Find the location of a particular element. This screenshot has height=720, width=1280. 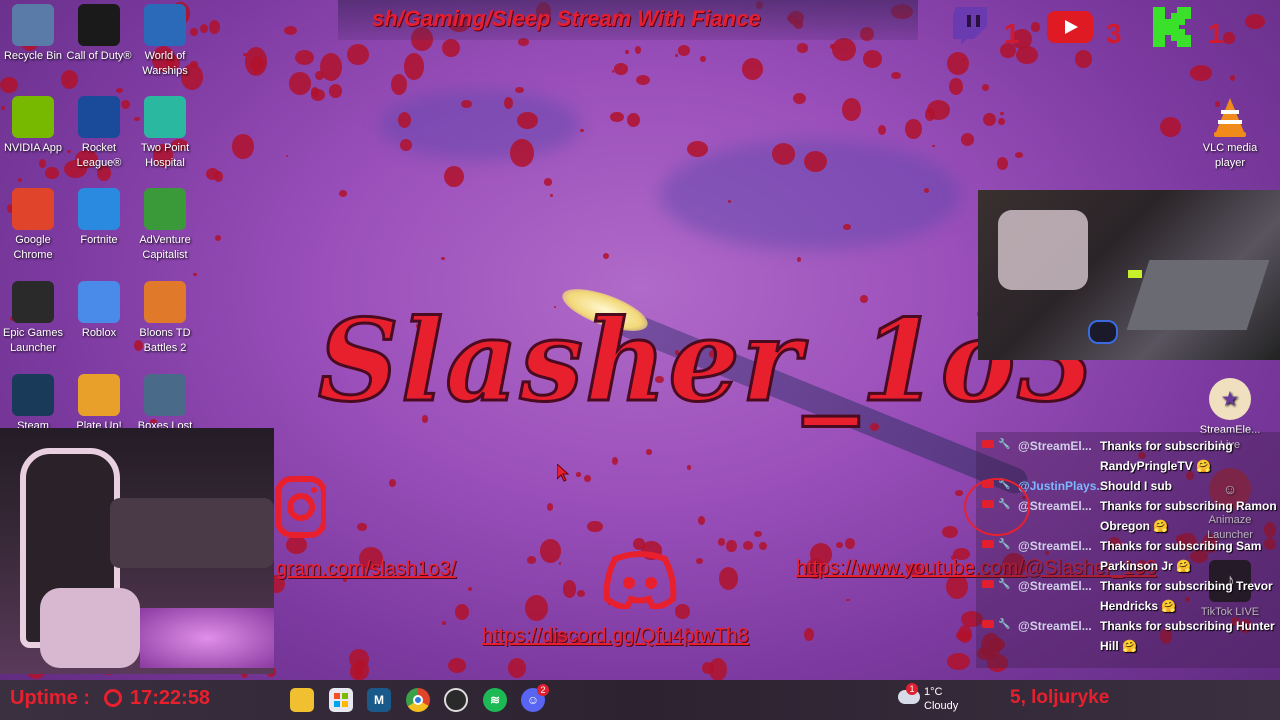

chat-text: Thanks for subscribing RandyPringleTV 🤗 is located at coordinates (1166, 456).